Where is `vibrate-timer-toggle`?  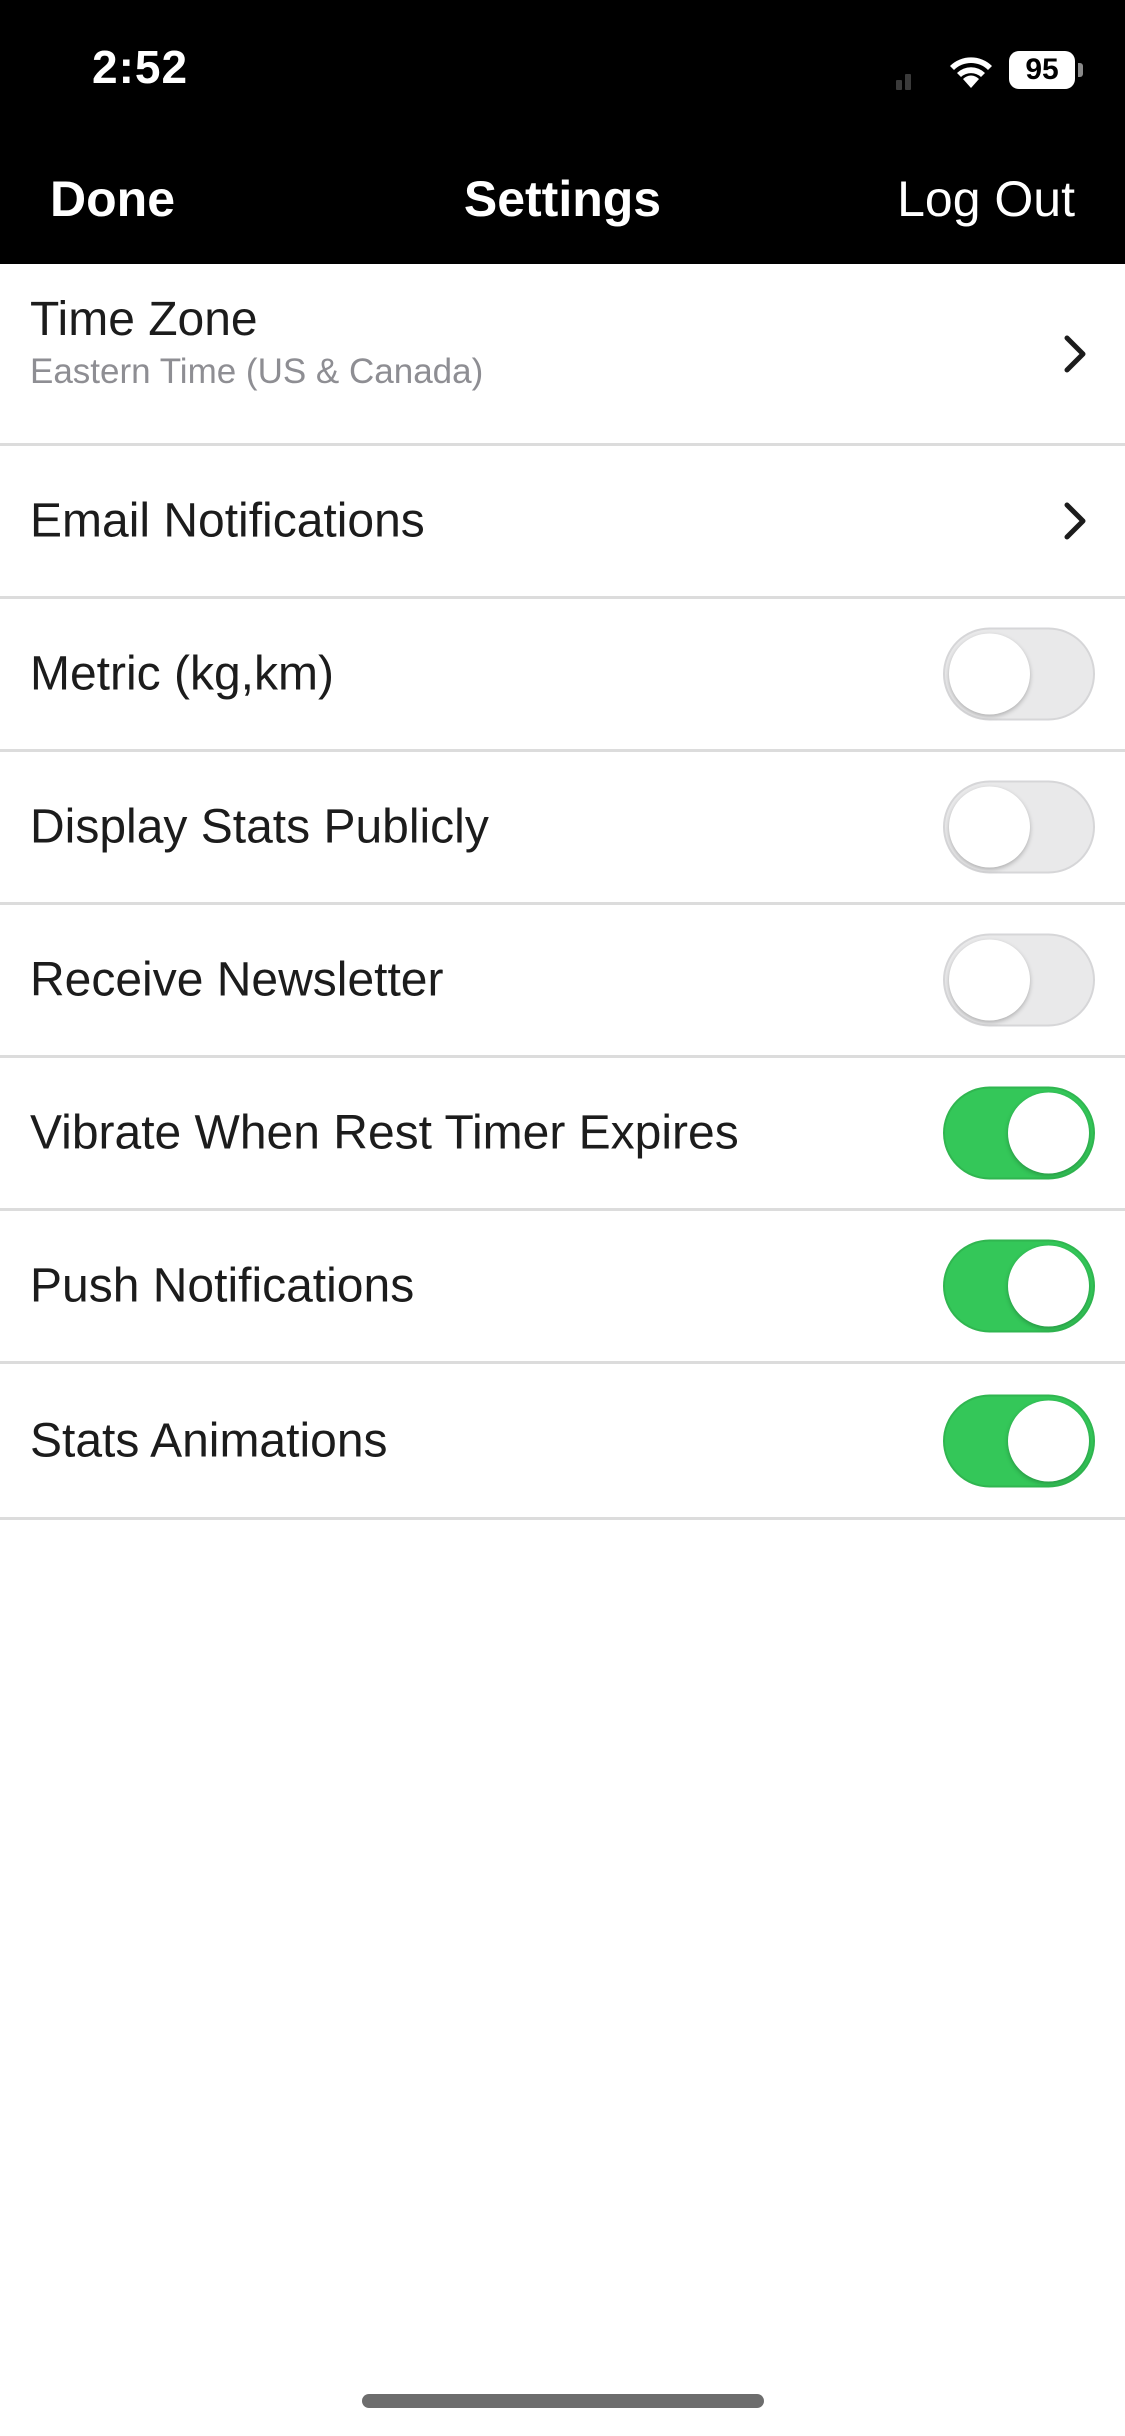 vibrate-timer-toggle is located at coordinates (1019, 1133).